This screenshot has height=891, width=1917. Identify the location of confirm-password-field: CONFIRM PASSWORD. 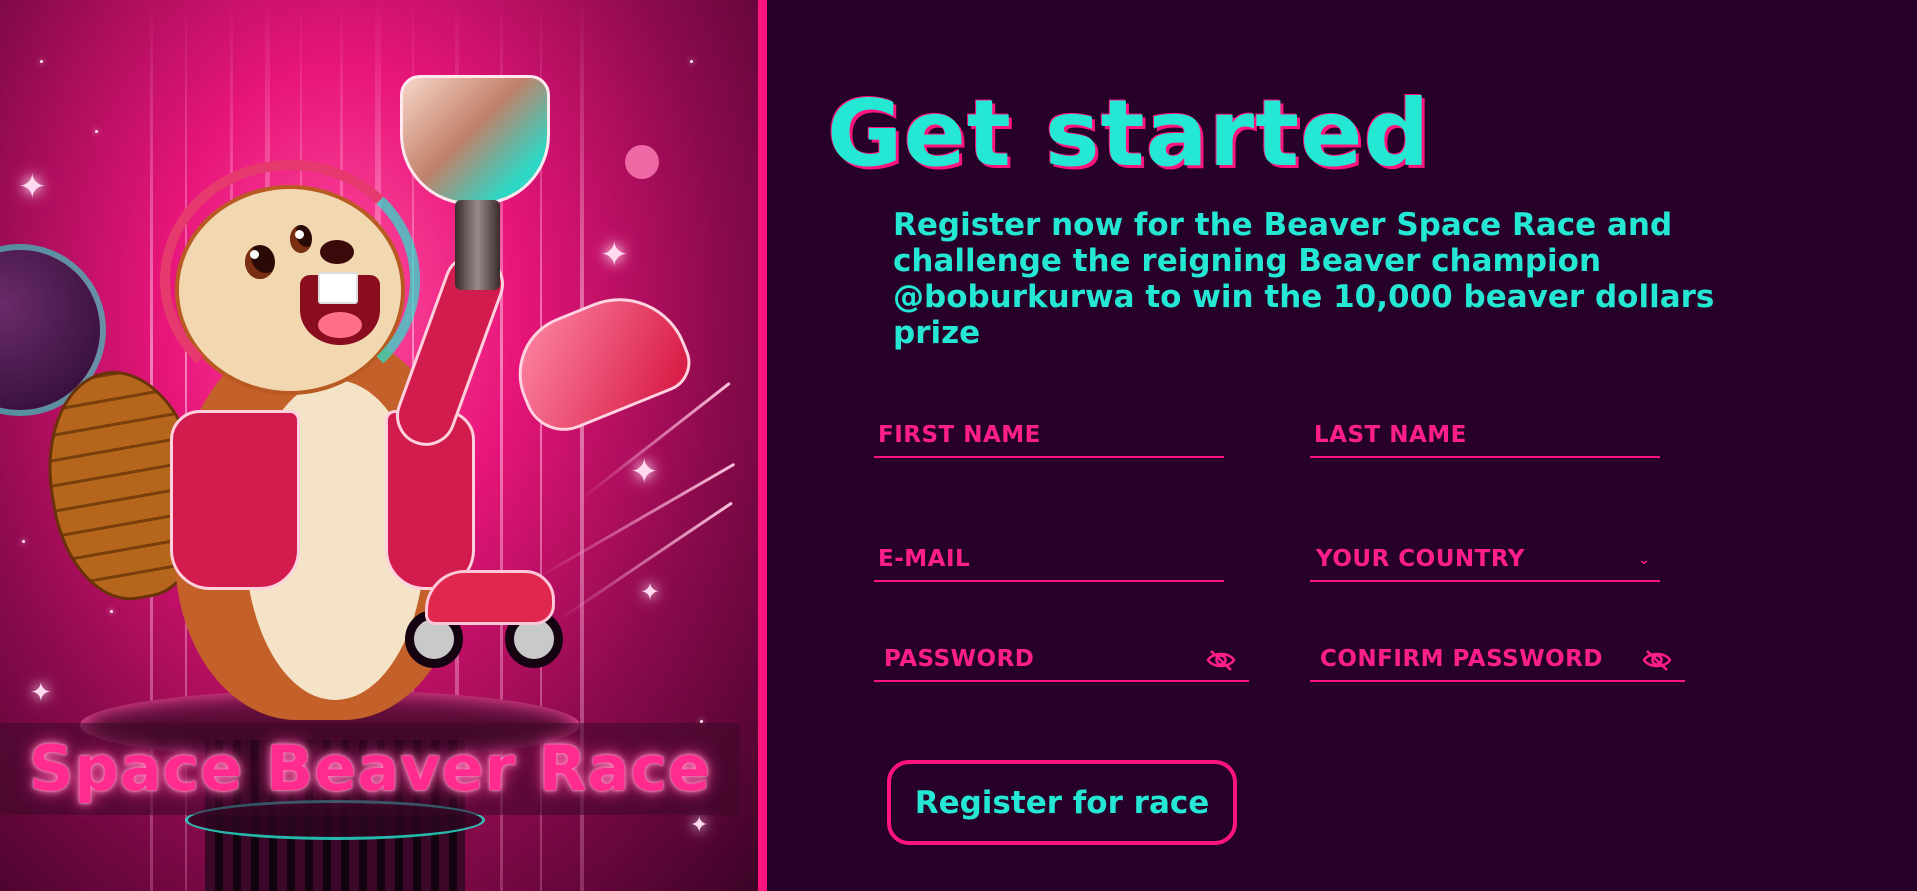
(1497, 660).